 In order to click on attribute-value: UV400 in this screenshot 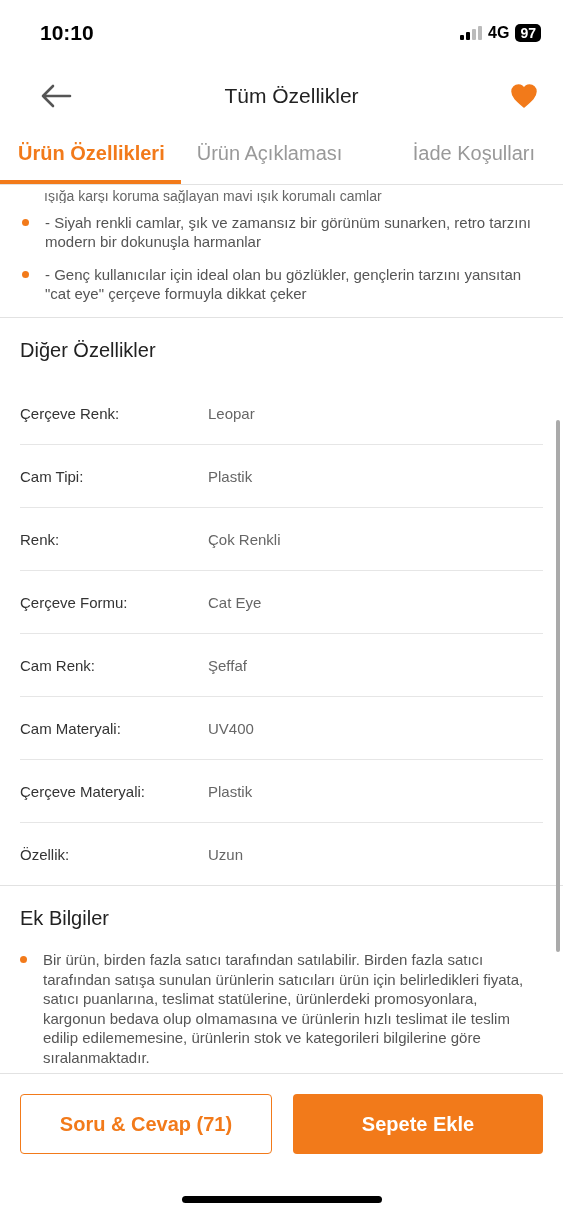, I will do `click(231, 728)`.